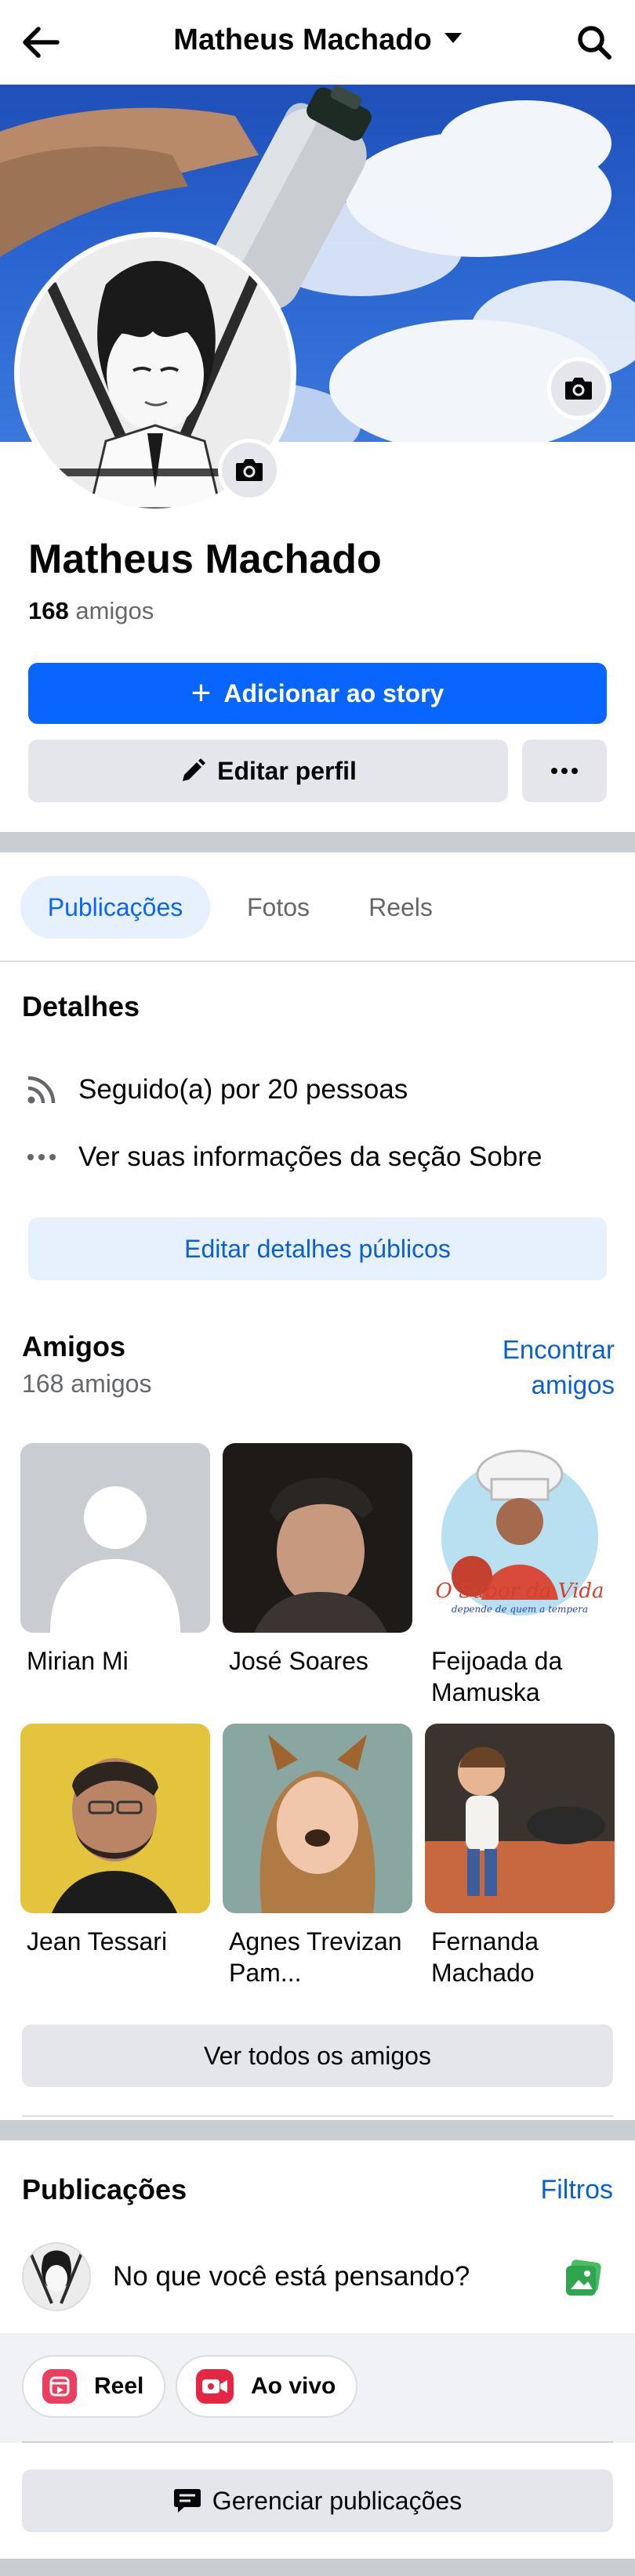  What do you see at coordinates (114, 611) in the screenshot?
I see `friends-word: amigos` at bounding box center [114, 611].